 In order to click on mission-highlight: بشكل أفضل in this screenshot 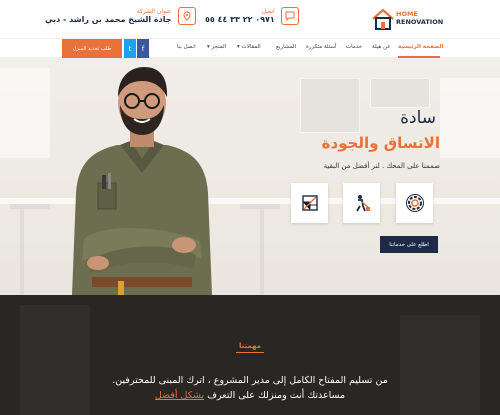, I will do `click(179, 395)`.